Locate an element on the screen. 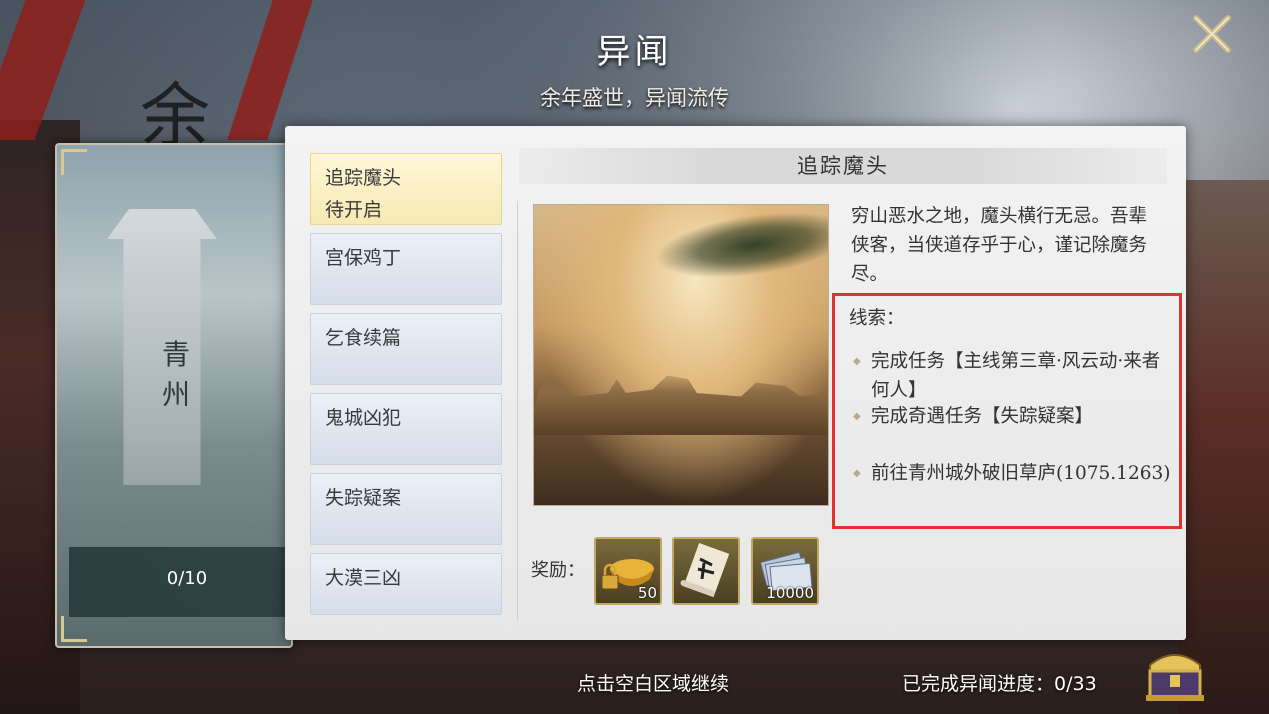 This screenshot has width=1269, height=714. event-item-label: 大漠三凶 is located at coordinates (363, 578).